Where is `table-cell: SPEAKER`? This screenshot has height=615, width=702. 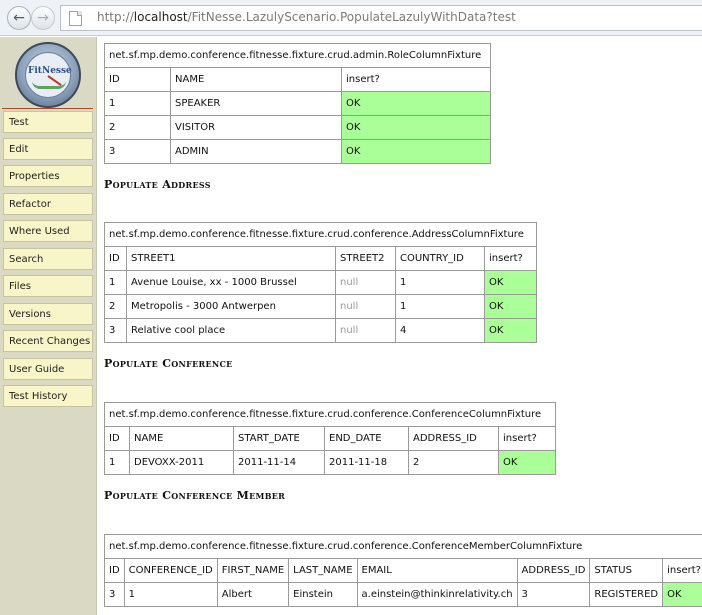 table-cell: SPEAKER is located at coordinates (256, 103).